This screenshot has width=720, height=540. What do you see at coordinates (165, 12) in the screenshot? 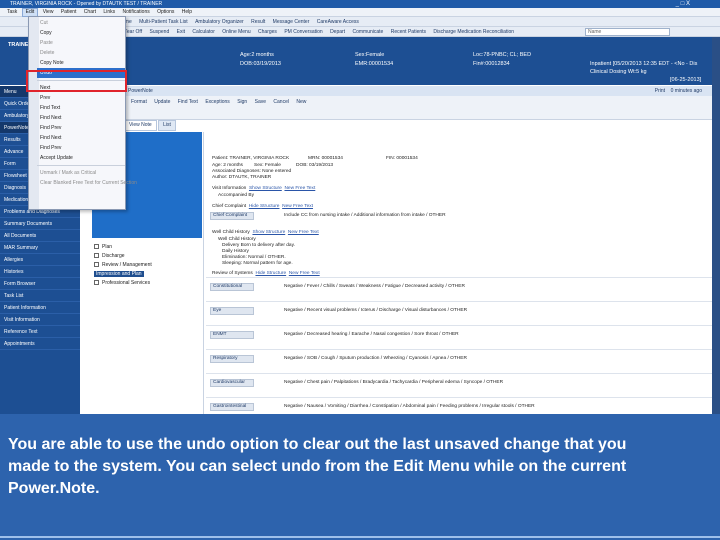
I see `menu-options: Options` at bounding box center [165, 12].